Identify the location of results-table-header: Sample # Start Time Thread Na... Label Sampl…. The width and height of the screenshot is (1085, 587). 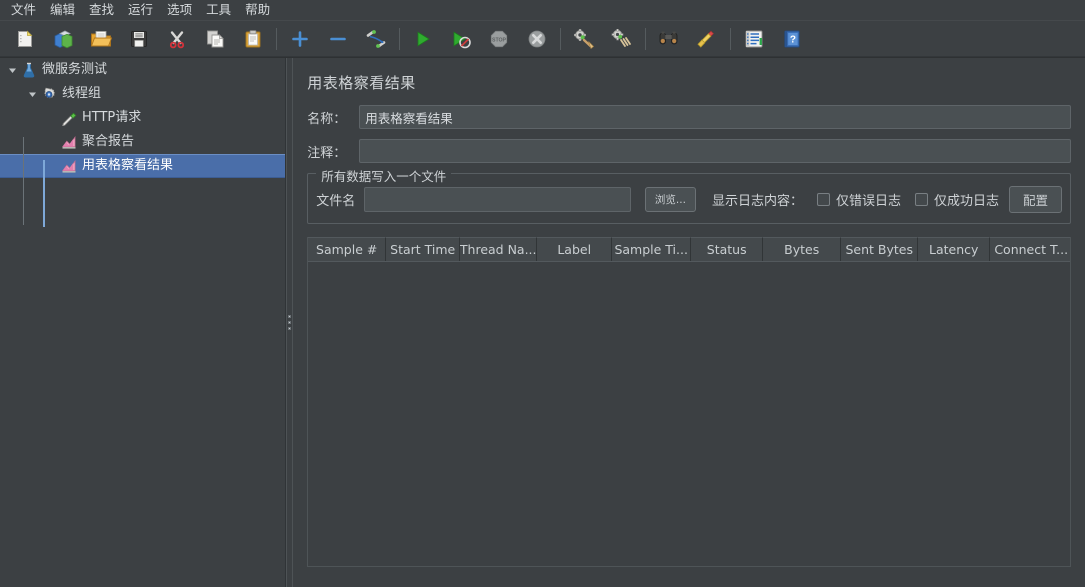
(689, 249).